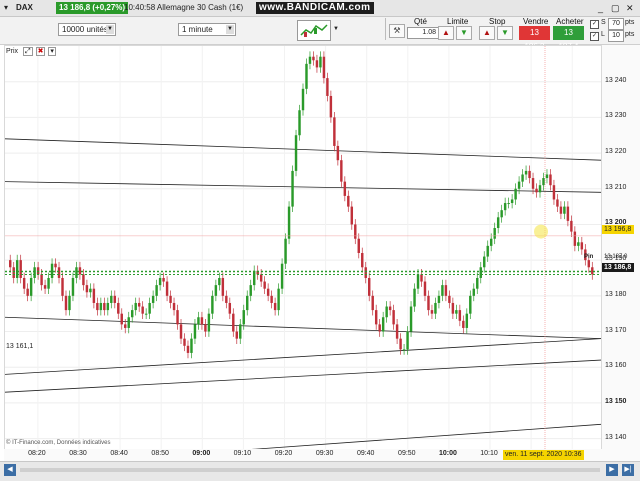 The height and width of the screenshot is (481, 640). Describe the element at coordinates (616, 257) in the screenshot. I see `small-price-tag: 13 187,0` at that location.